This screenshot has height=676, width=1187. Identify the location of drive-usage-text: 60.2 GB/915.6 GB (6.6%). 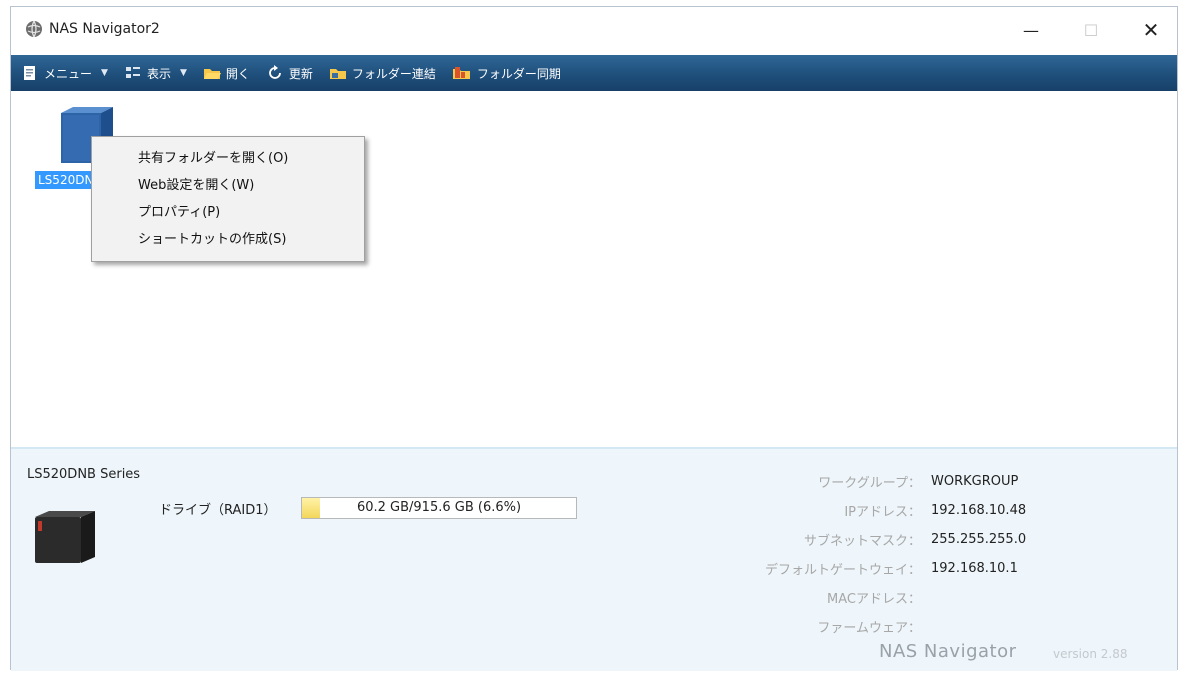
(439, 507).